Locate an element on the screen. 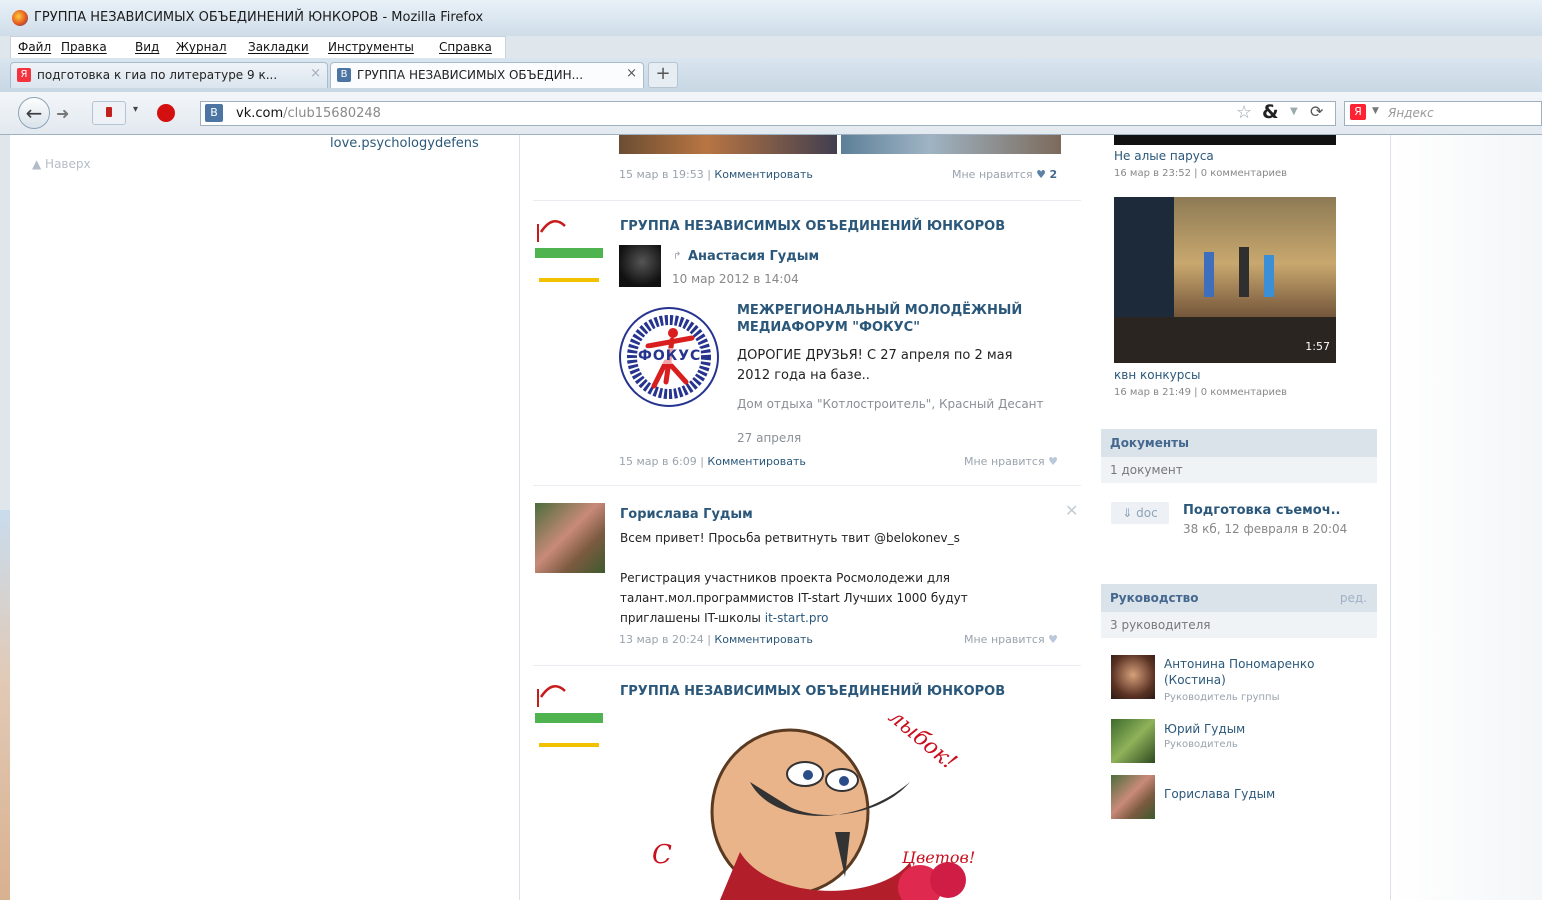 The image size is (1542, 900). documents-title: Документы is located at coordinates (1149, 443).